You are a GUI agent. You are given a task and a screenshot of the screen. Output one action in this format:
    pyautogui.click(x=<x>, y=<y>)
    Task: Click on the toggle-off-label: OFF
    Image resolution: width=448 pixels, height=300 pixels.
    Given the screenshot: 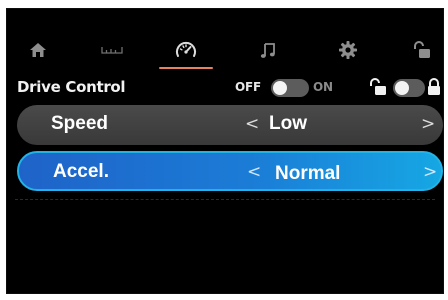 What is the action you would take?
    pyautogui.click(x=248, y=87)
    